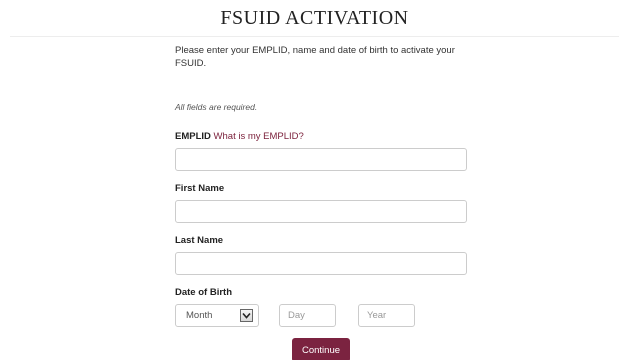 The image size is (629, 360). Describe the element at coordinates (307, 315) in the screenshot. I see `day-field` at that location.